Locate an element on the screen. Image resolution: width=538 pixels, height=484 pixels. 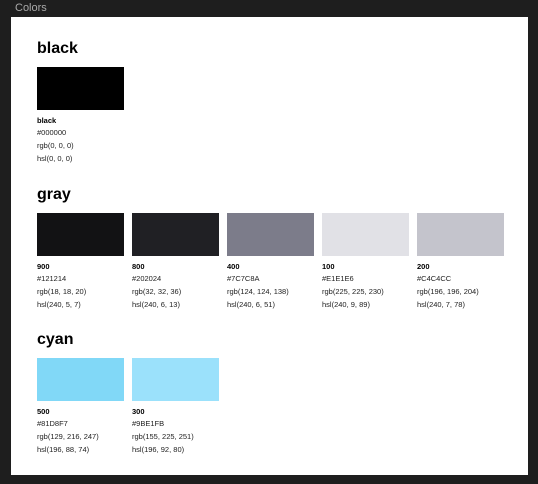
swatch-row: black #000000 rgb(0, 0, 0) hsl(0, 0, 0) is located at coordinates (80, 116).